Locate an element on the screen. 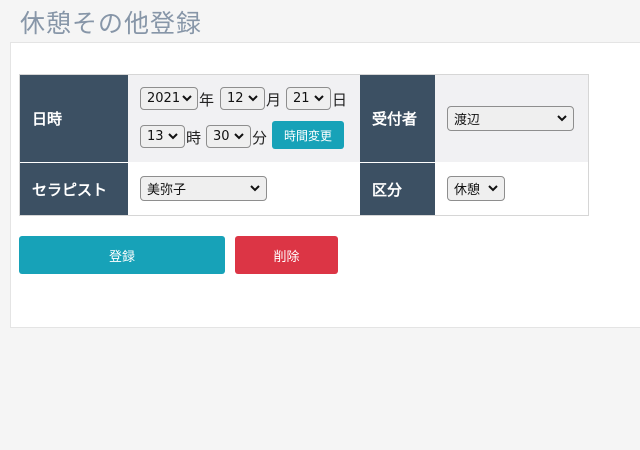 Image resolution: width=640 pixels, height=450 pixels. minute-unit: 分 is located at coordinates (260, 138).